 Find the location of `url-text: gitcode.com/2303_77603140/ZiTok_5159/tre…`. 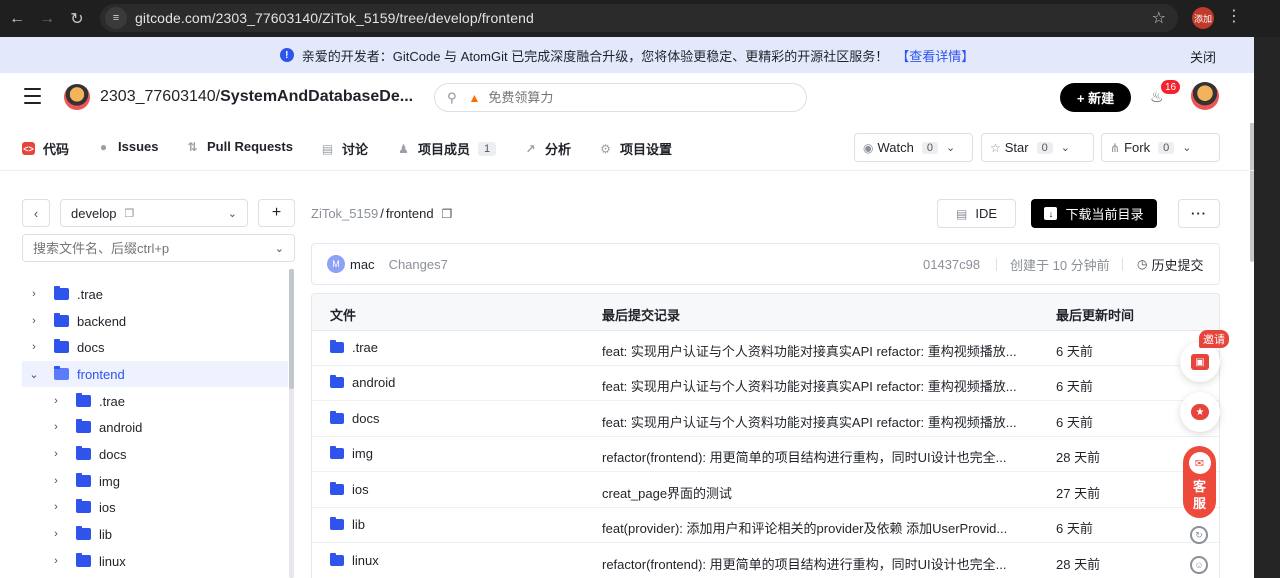

url-text: gitcode.com/2303_77603140/ZiTok_5159/tre… is located at coordinates (334, 18).